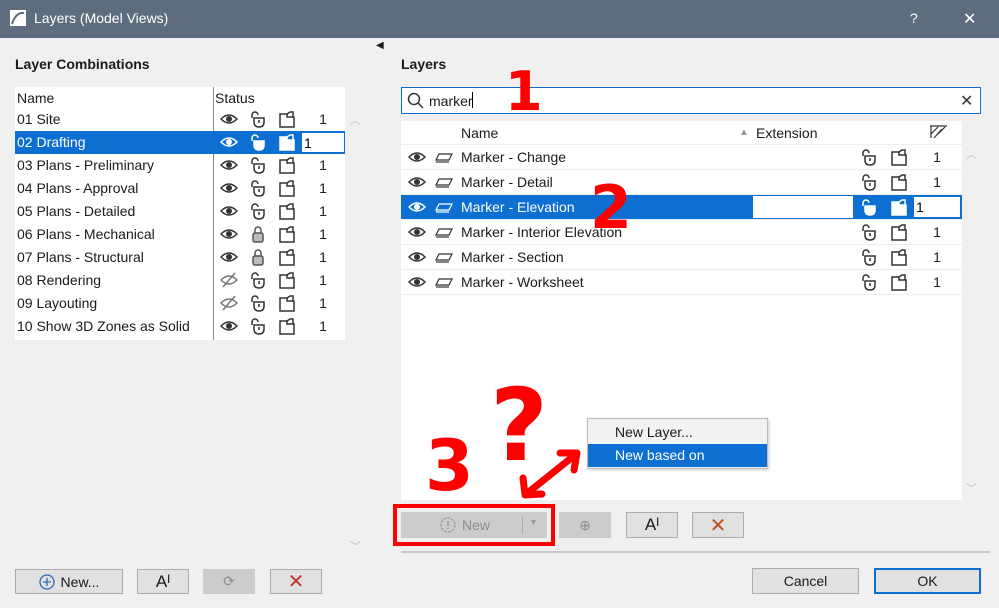 This screenshot has width=999, height=608. I want to click on annotation-box, so click(474, 525).